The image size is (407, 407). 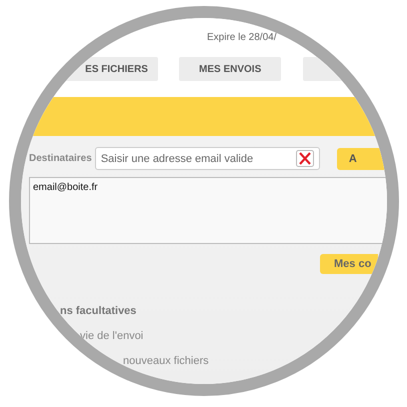 I want to click on option-label: nouveaux fichiers, so click(x=166, y=361).